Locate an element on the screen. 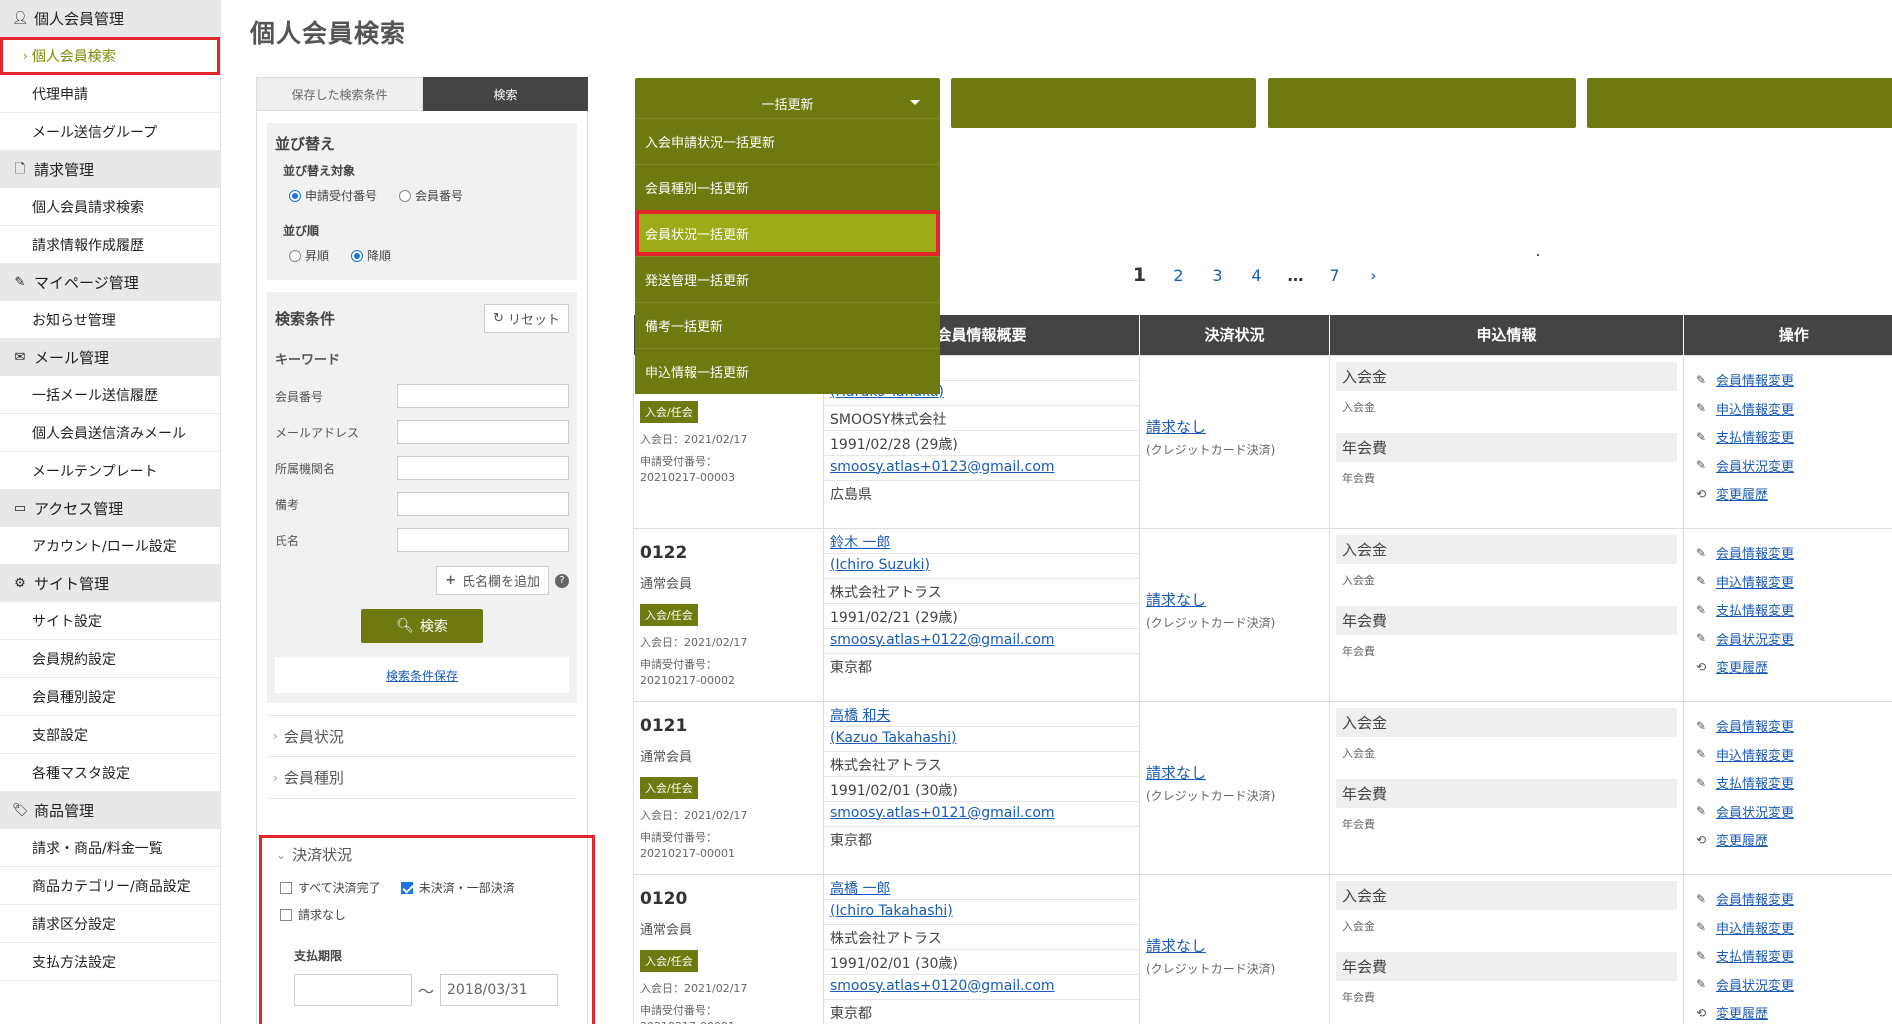 The image size is (1892, 1024). sidebar-group-billing: 🗋 請求管理 is located at coordinates (110, 169).